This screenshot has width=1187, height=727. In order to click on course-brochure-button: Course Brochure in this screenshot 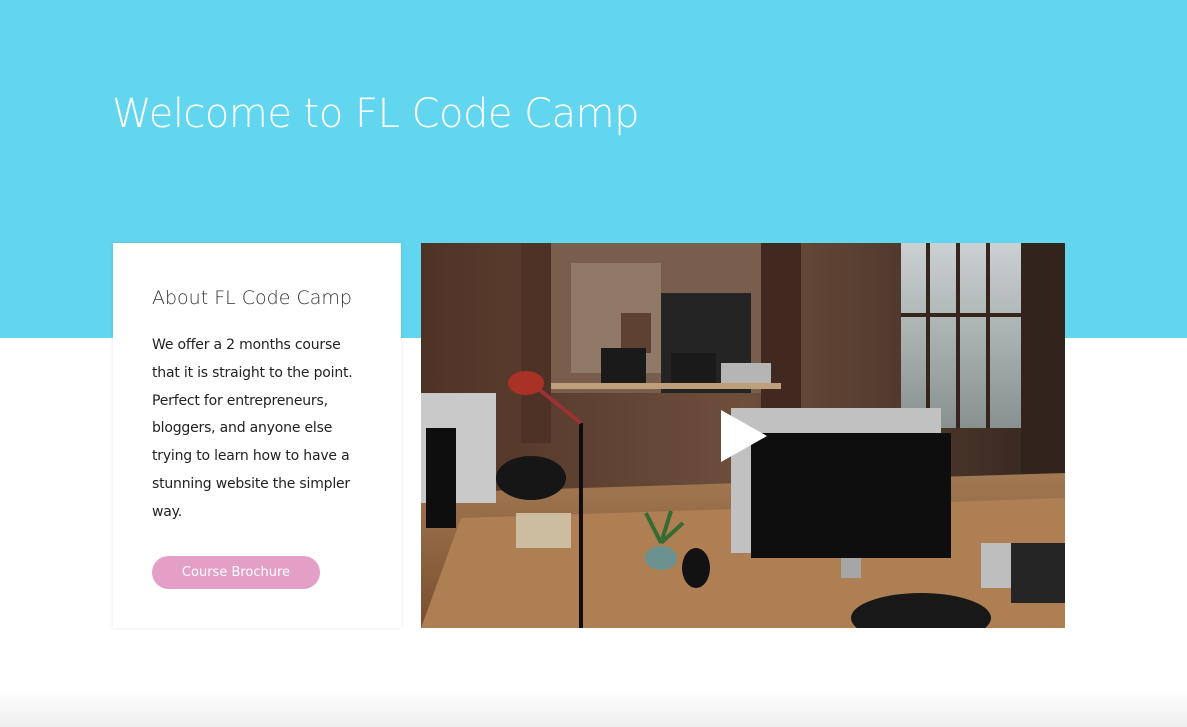, I will do `click(236, 572)`.